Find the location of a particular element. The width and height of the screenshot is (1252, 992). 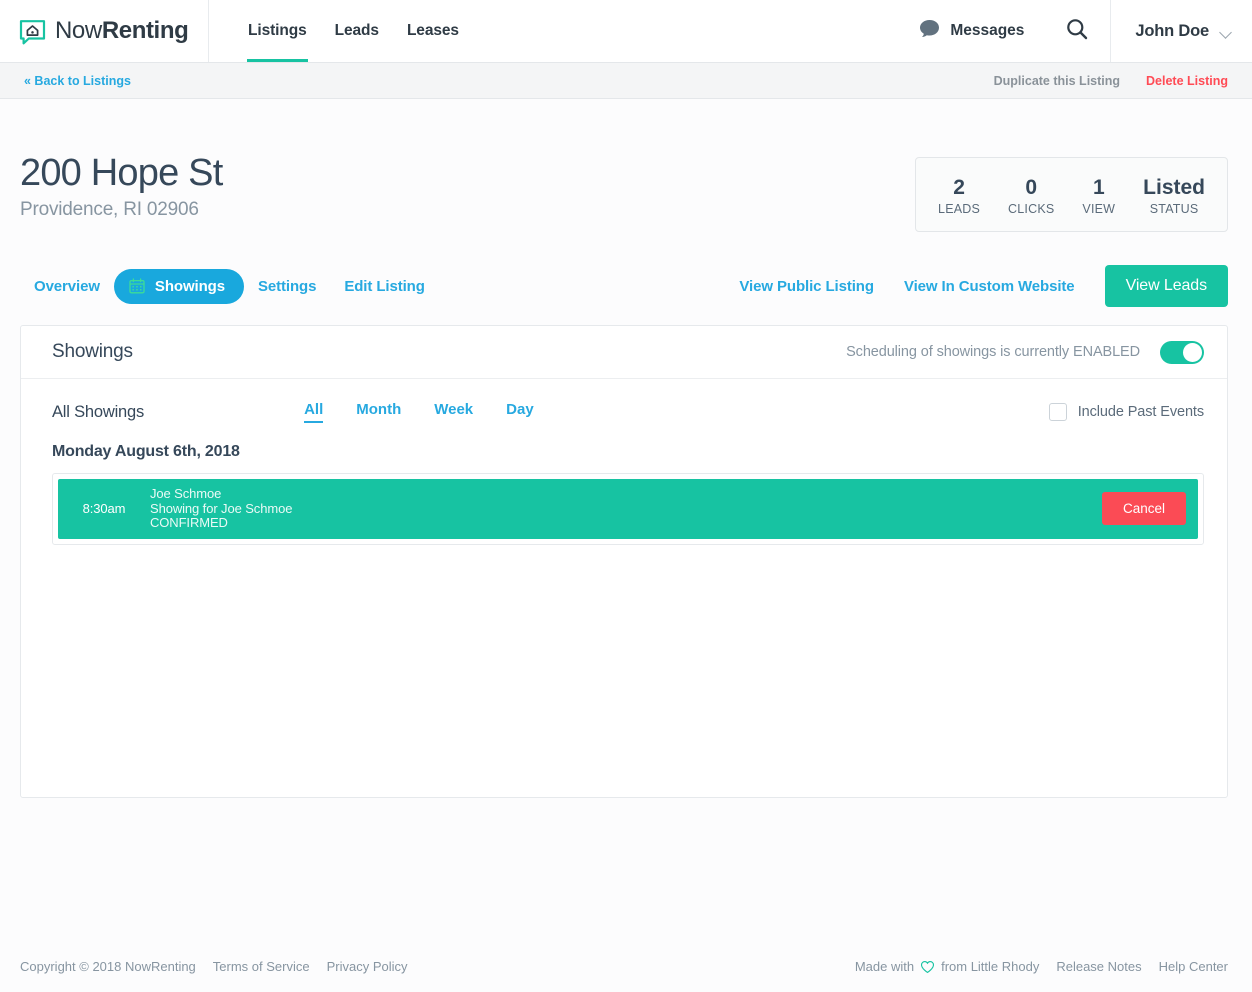

nav-item-leads-label: Leads is located at coordinates (356, 30).